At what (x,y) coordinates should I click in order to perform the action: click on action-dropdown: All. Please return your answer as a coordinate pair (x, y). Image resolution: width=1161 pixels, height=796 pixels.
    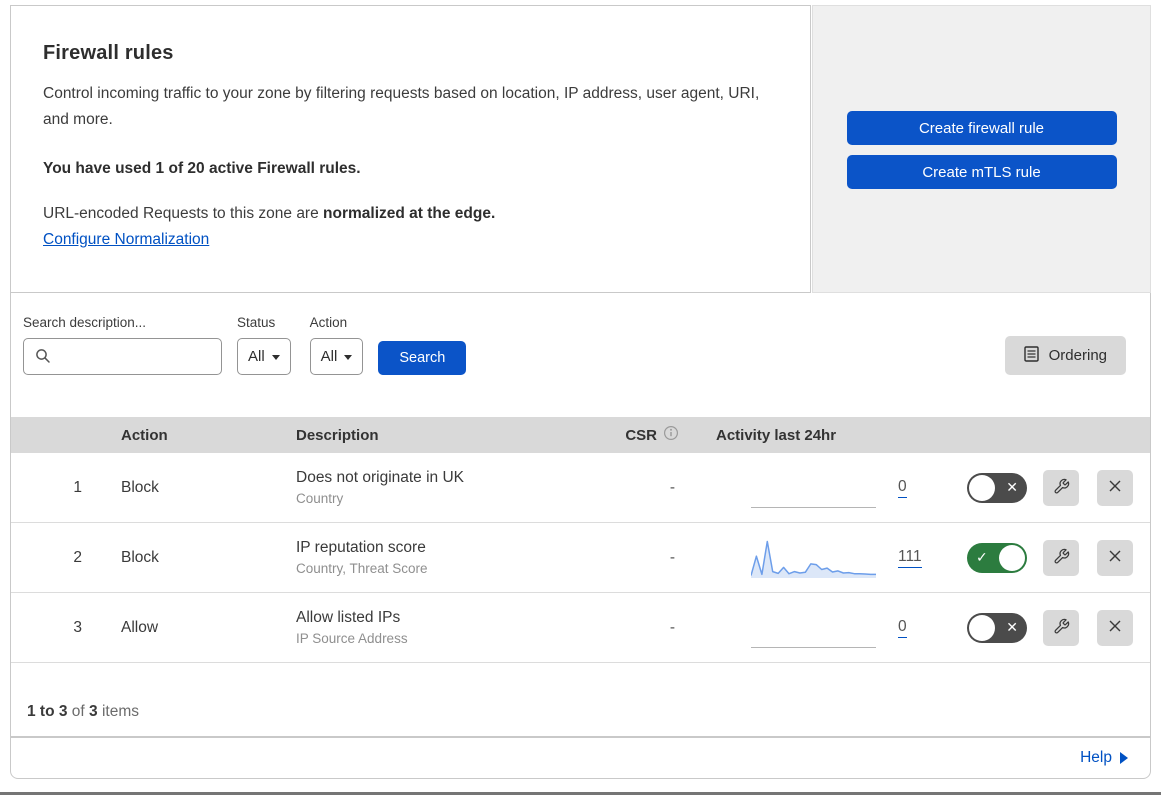
    Looking at the image, I should click on (336, 356).